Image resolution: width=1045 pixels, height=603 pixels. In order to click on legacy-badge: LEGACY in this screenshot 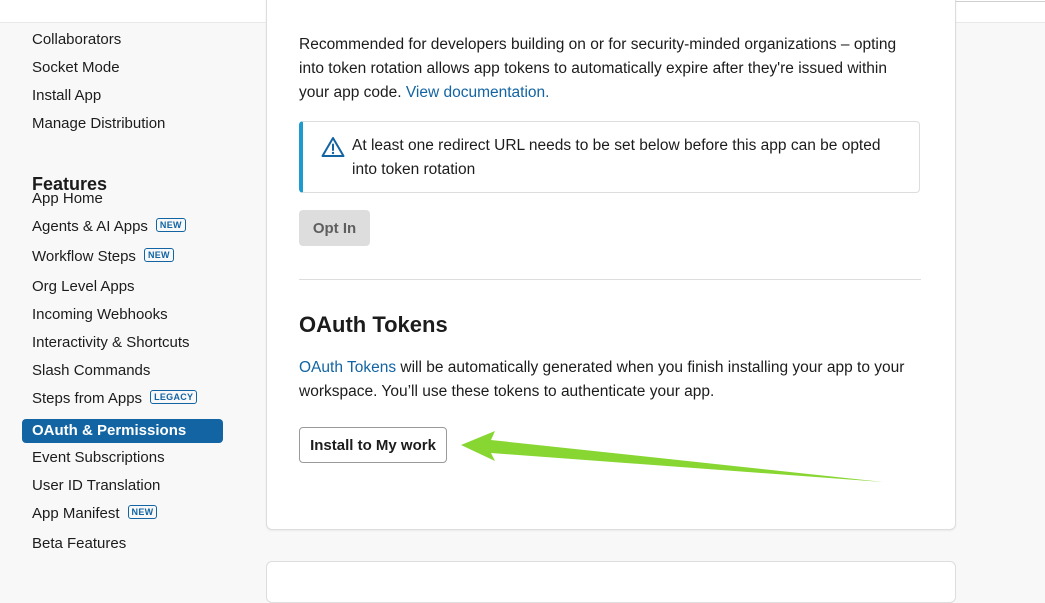, I will do `click(174, 397)`.